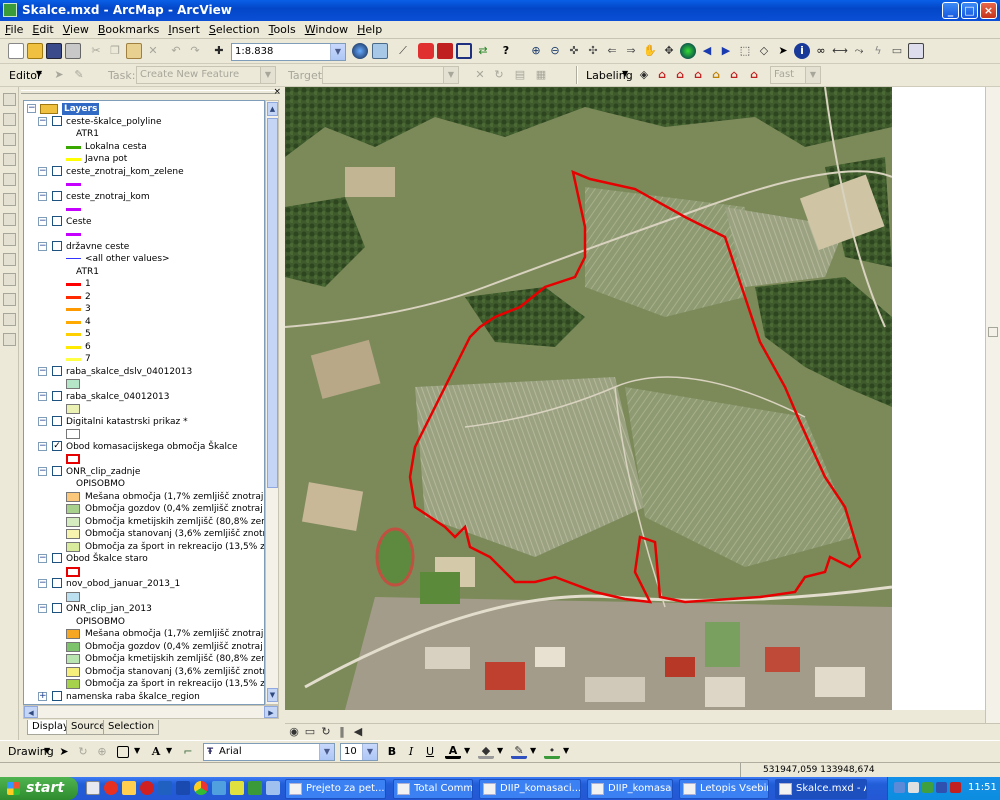 The height and width of the screenshot is (800, 1000). What do you see at coordinates (42, 28) in the screenshot?
I see `menu-edit: Edit` at bounding box center [42, 28].